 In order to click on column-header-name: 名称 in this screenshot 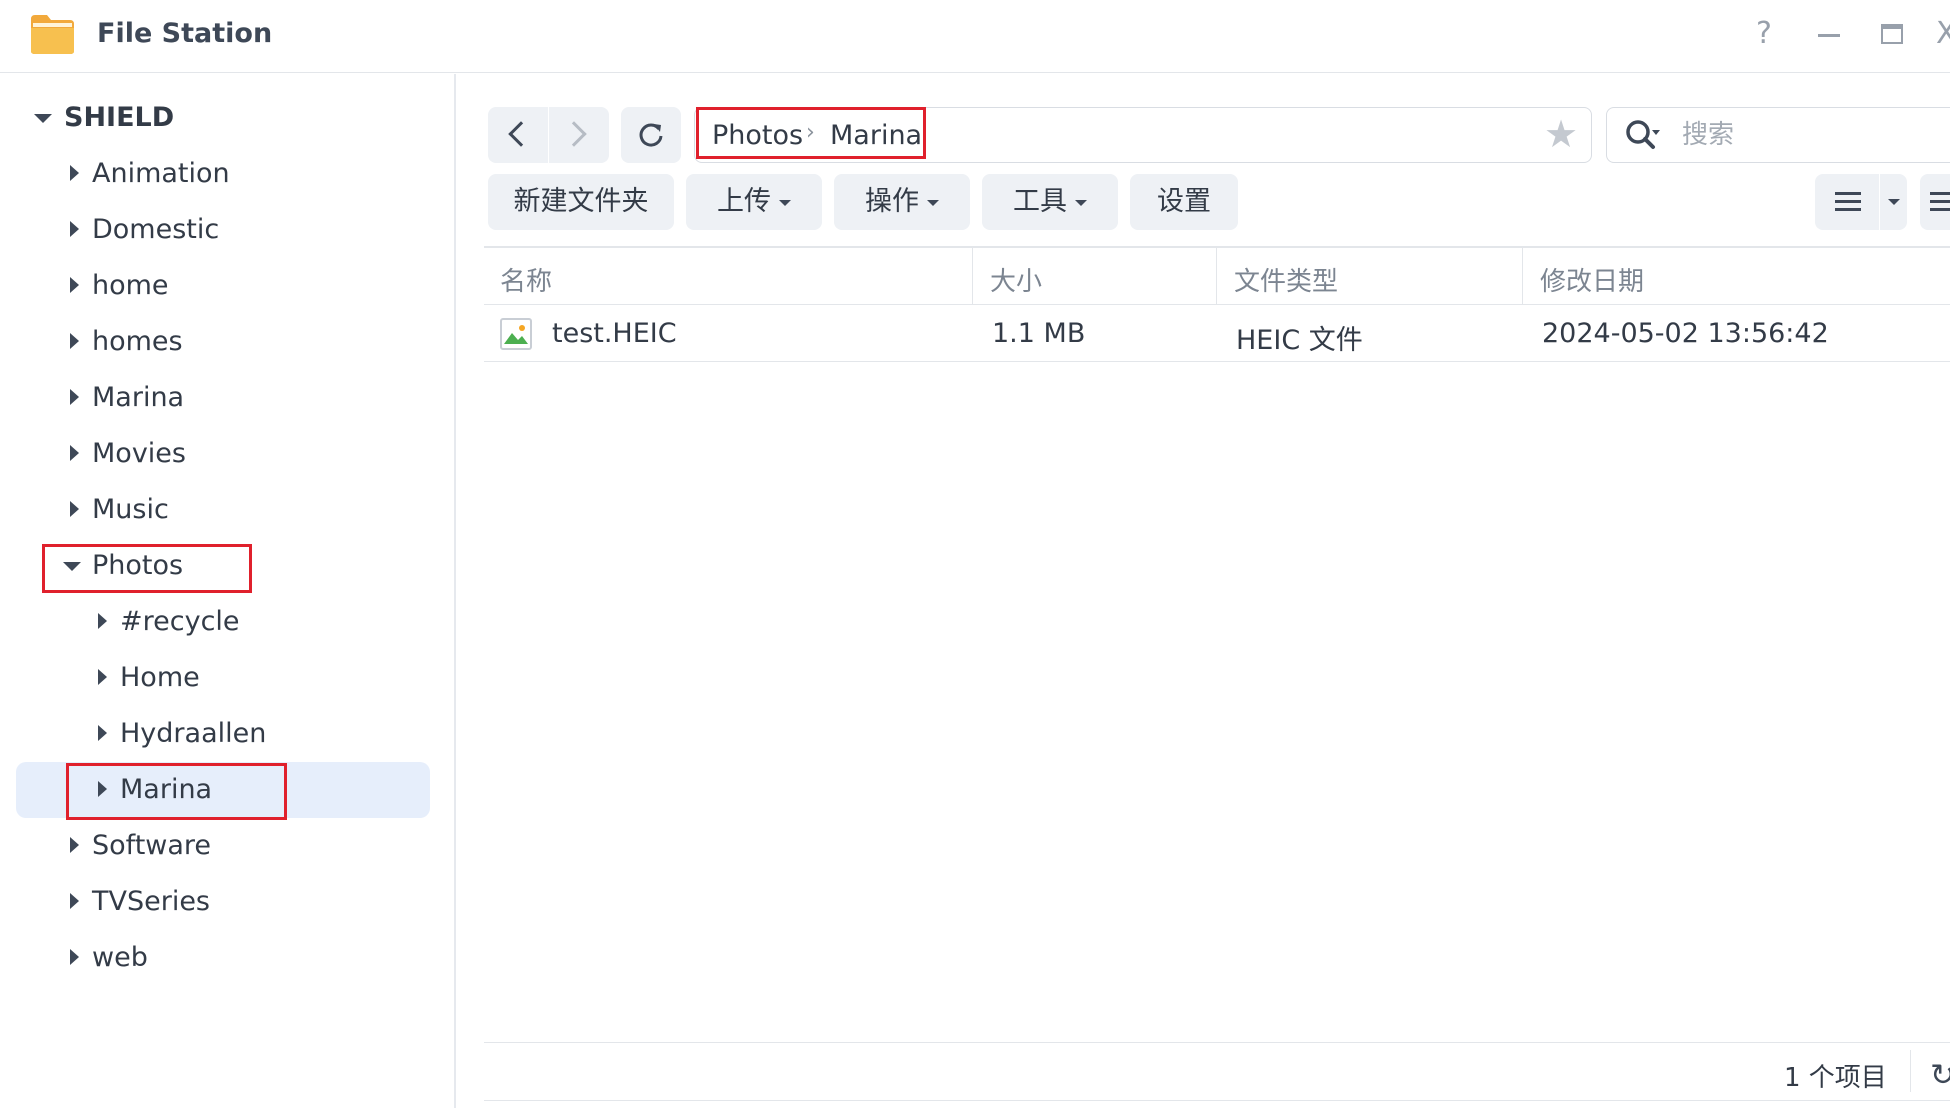, I will do `click(526, 279)`.